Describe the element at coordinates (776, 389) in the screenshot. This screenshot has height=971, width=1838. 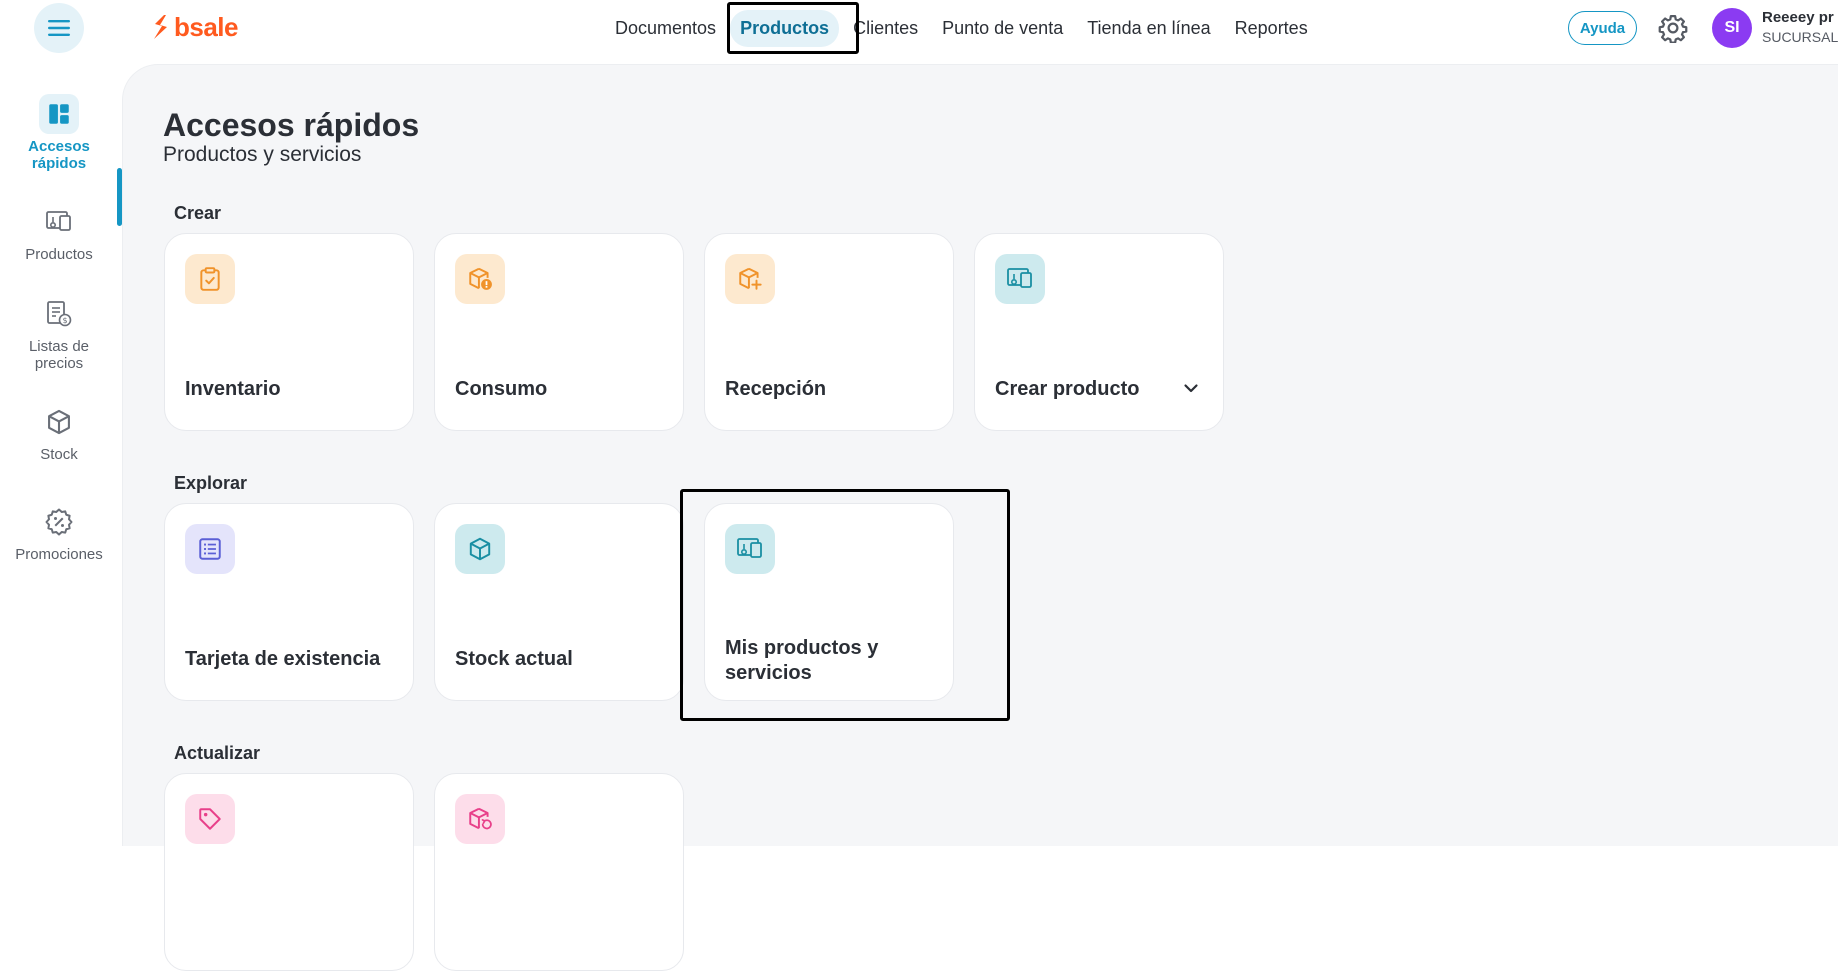
I see `card-label: Recepción` at that location.